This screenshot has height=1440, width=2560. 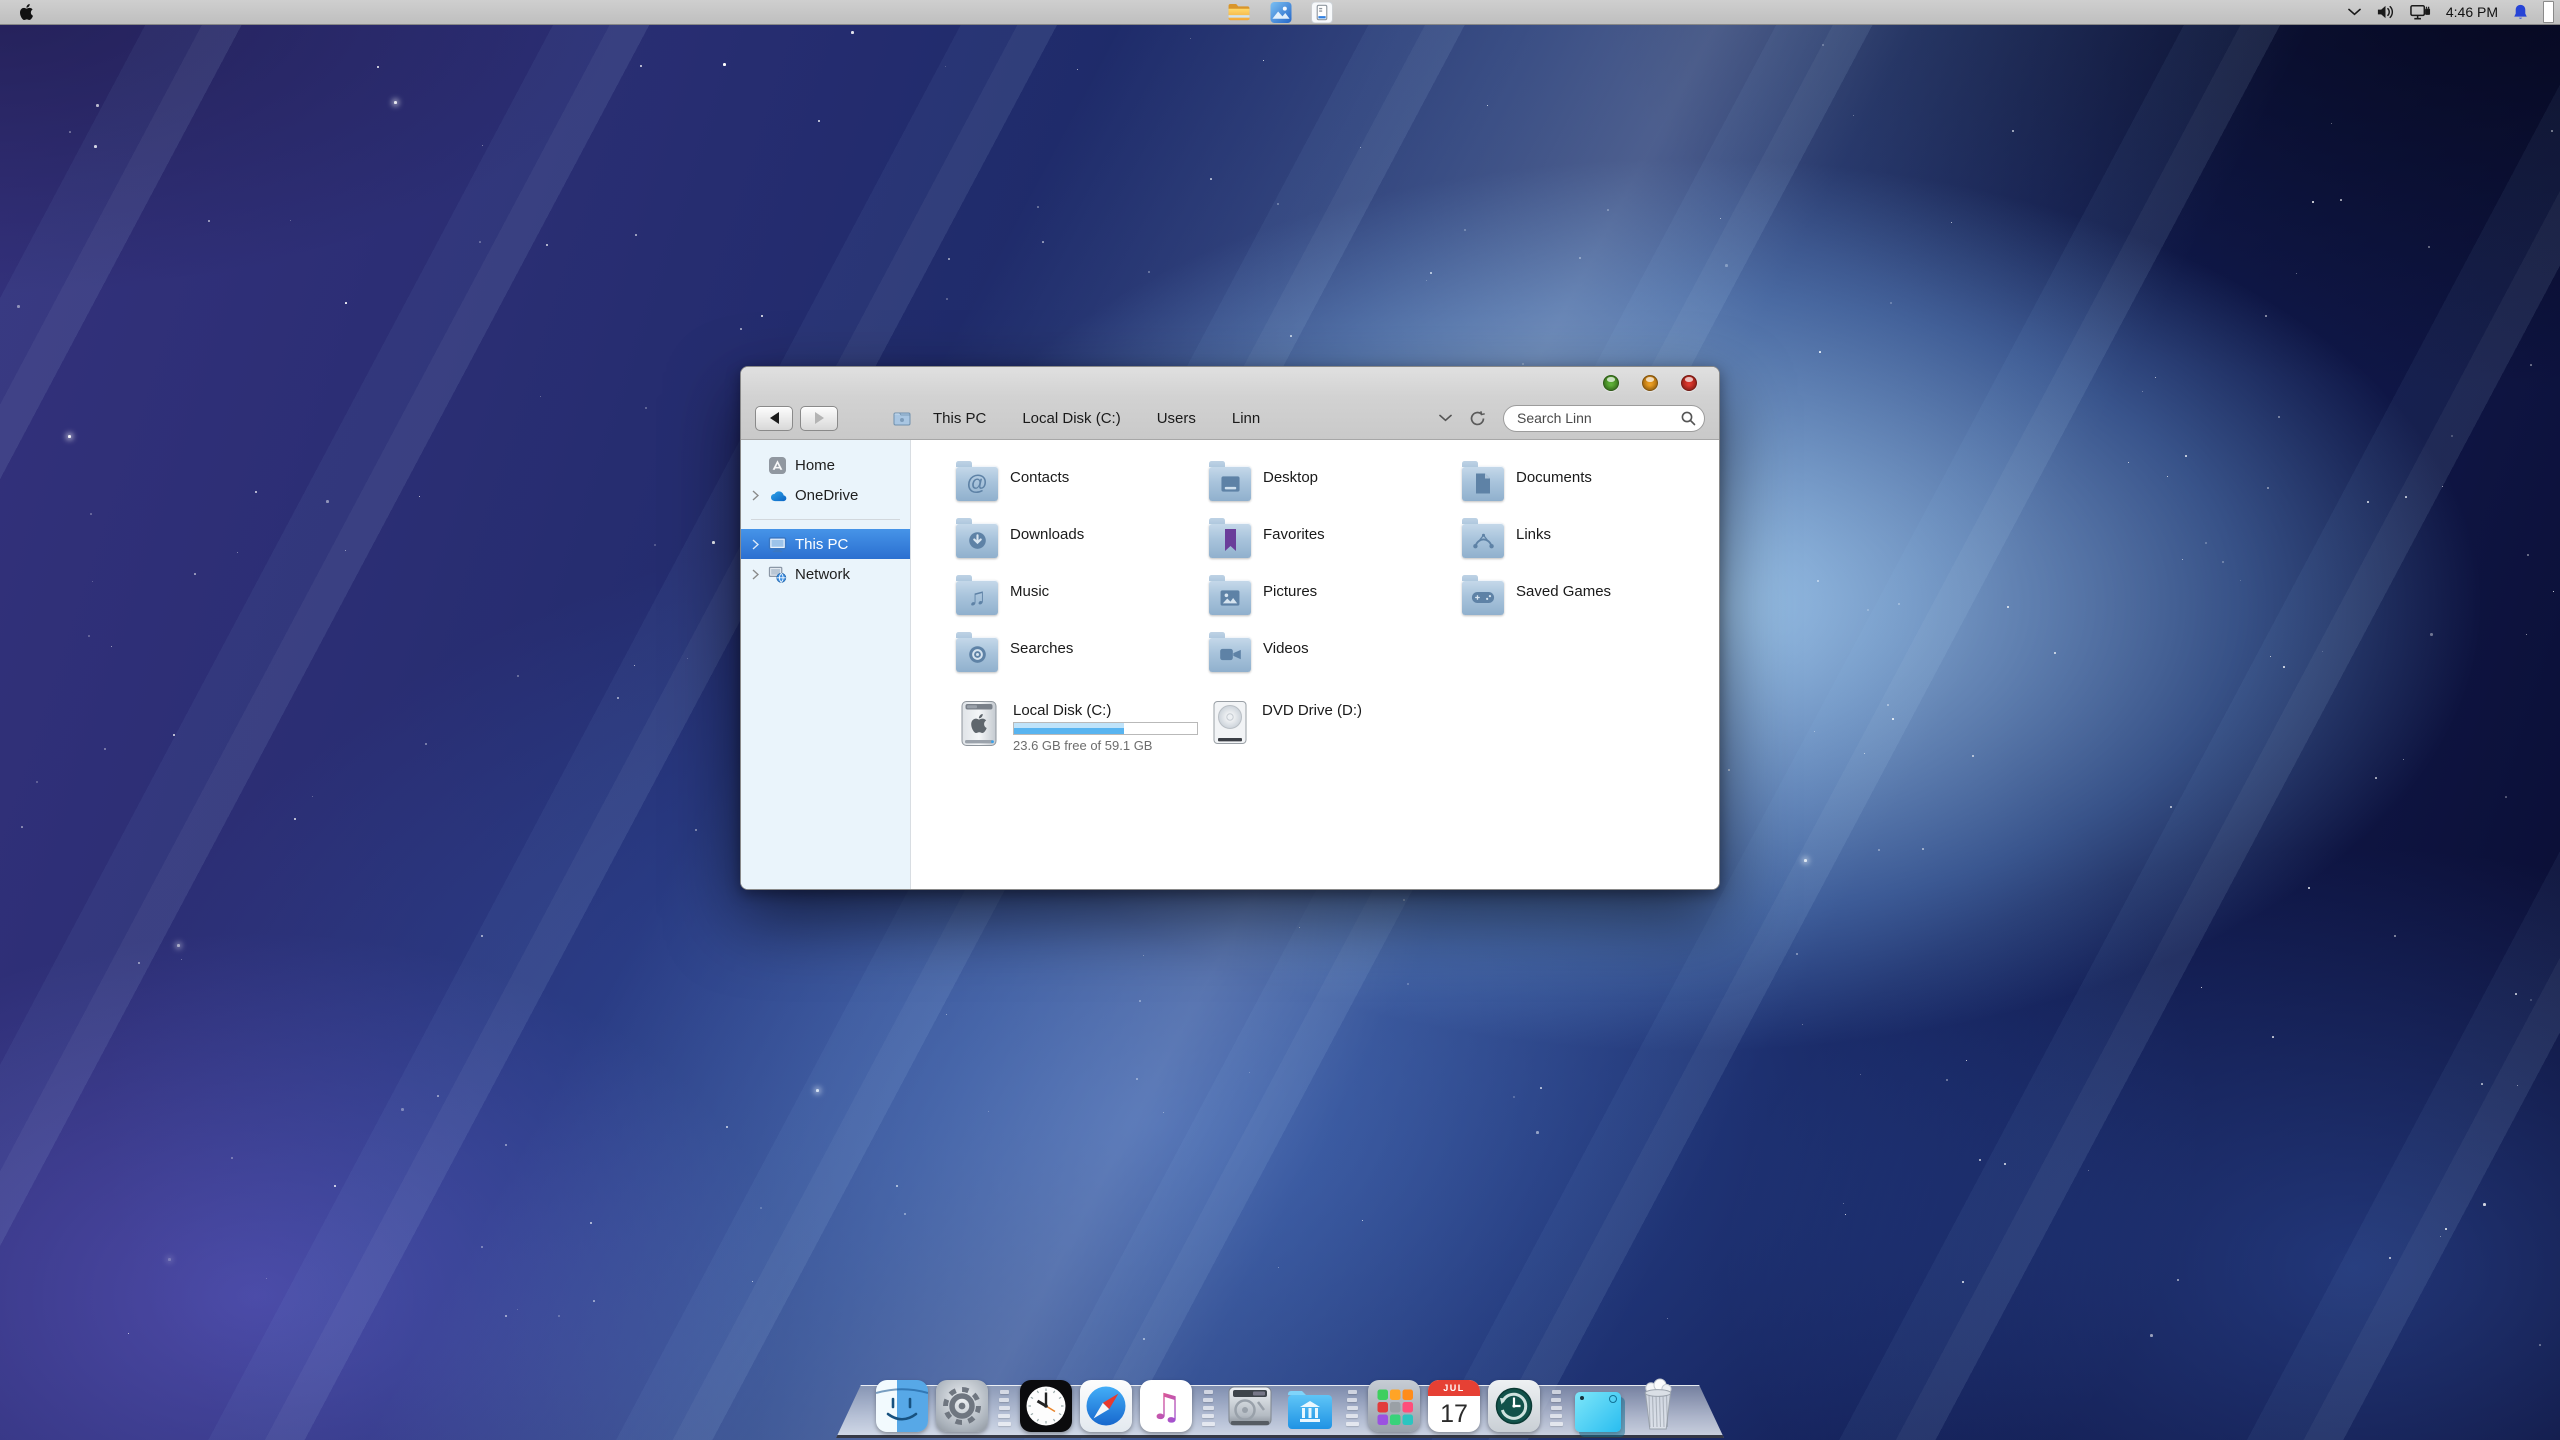 What do you see at coordinates (1230, 483) in the screenshot?
I see `desktop-window-glyph` at bounding box center [1230, 483].